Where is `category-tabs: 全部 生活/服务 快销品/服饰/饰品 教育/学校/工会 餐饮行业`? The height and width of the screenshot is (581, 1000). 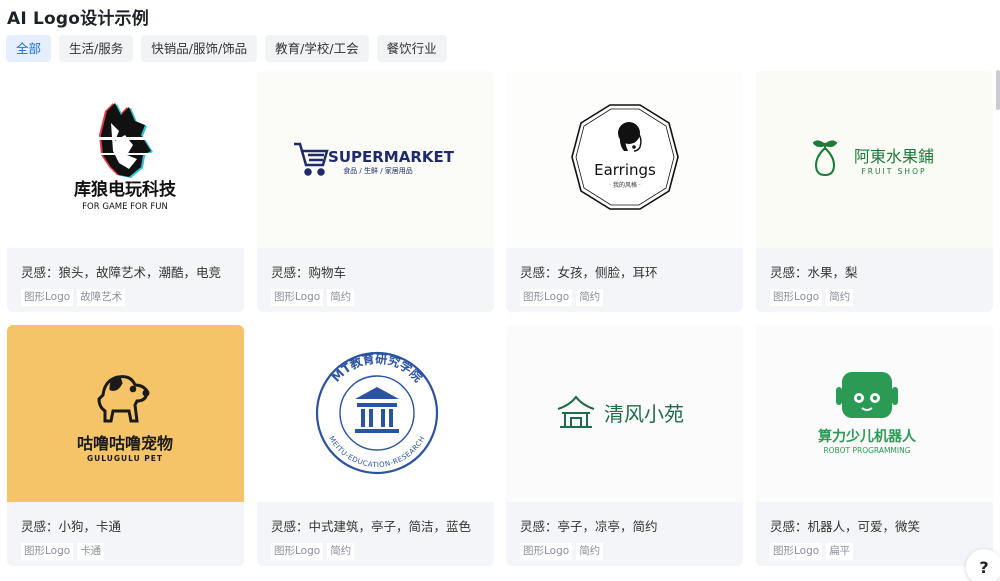
category-tabs: 全部 生活/服务 快销品/服饰/饰品 教育/学校/工会 餐饮行业 is located at coordinates (226, 48).